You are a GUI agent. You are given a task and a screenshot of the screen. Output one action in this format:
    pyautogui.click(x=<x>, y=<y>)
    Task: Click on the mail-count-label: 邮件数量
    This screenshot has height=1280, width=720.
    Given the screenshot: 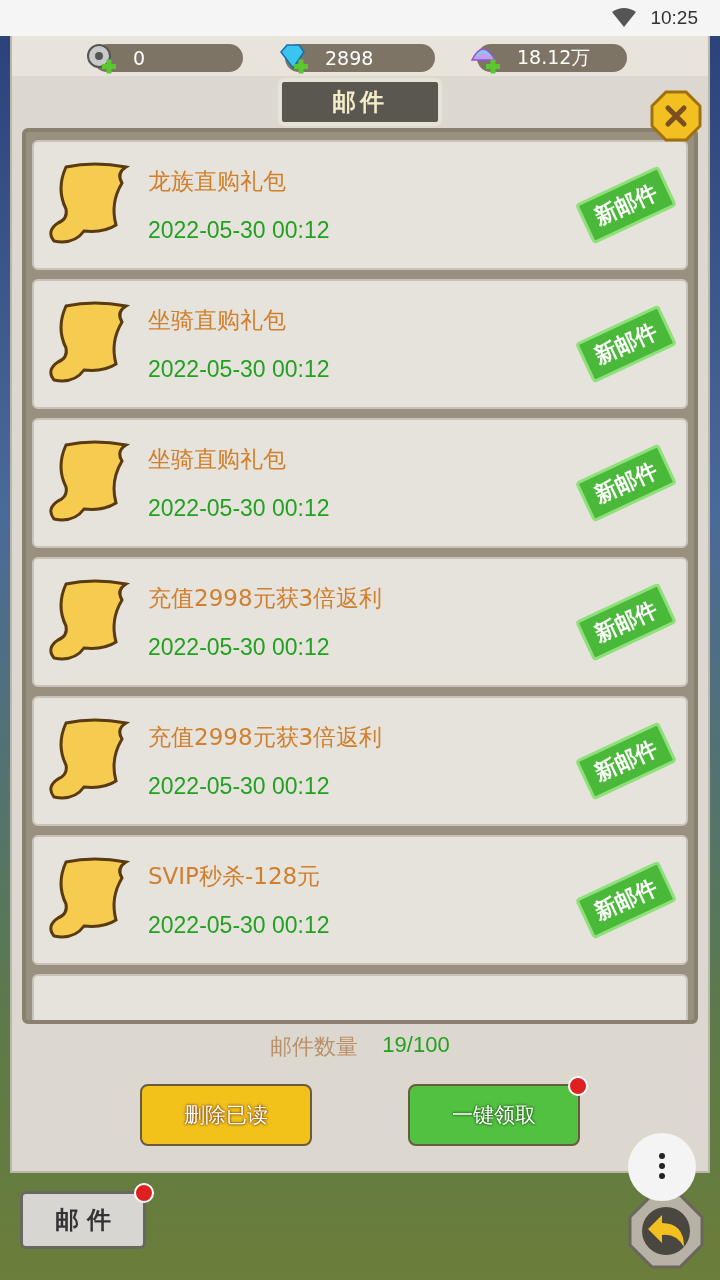 What is the action you would take?
    pyautogui.click(x=314, y=1047)
    